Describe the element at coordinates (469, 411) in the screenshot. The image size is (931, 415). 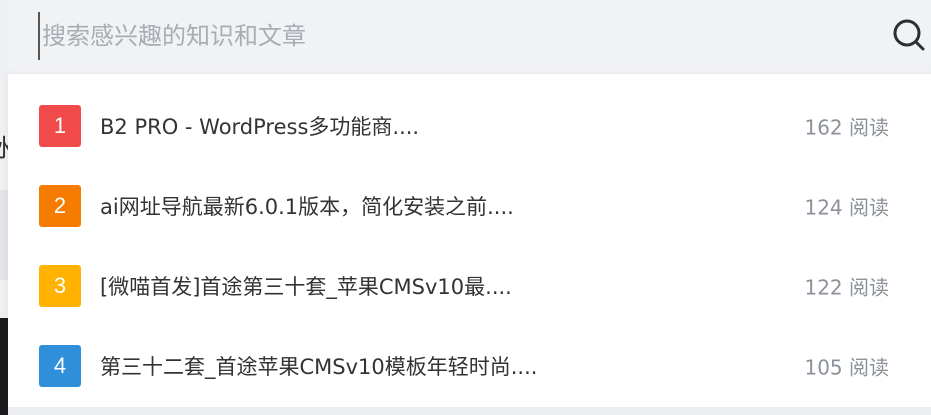
I see `background-bottom-strip` at that location.